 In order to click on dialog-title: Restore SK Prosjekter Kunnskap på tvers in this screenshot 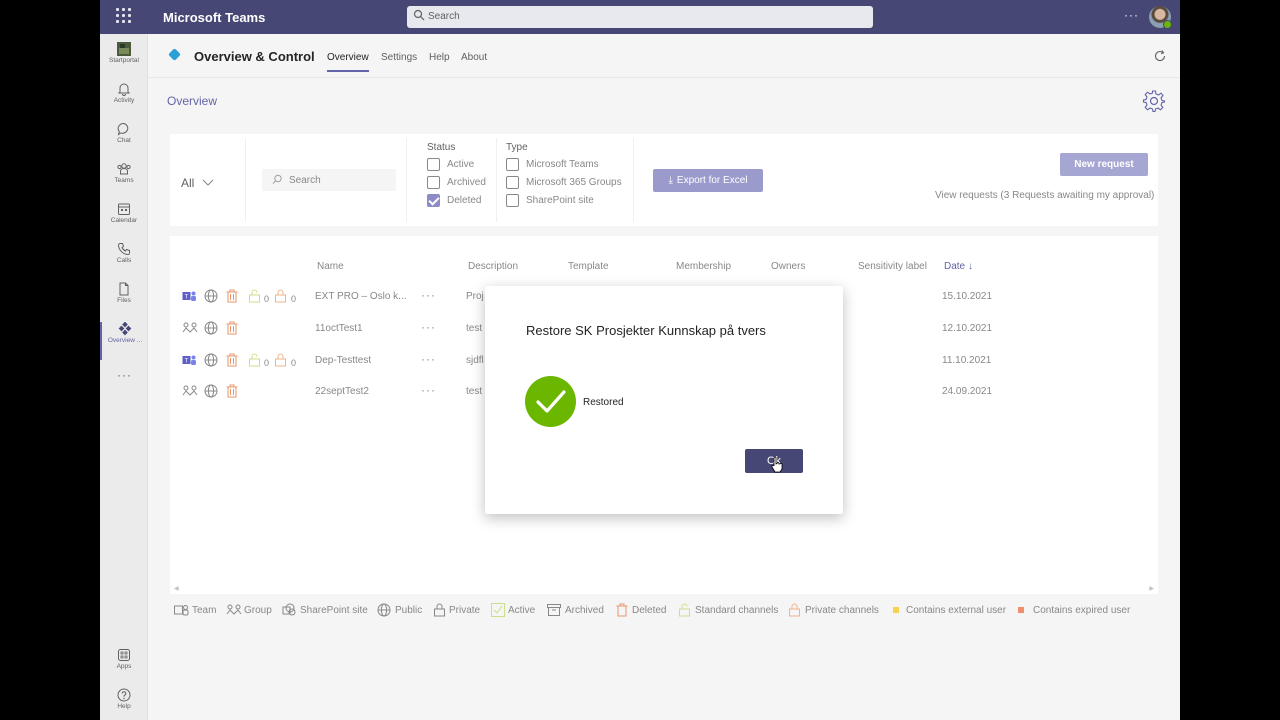, I will do `click(646, 330)`.